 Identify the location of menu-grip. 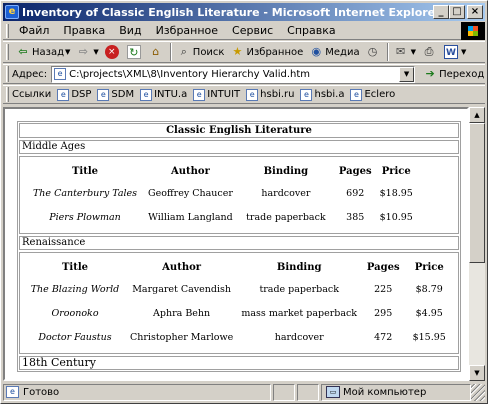
(7, 30).